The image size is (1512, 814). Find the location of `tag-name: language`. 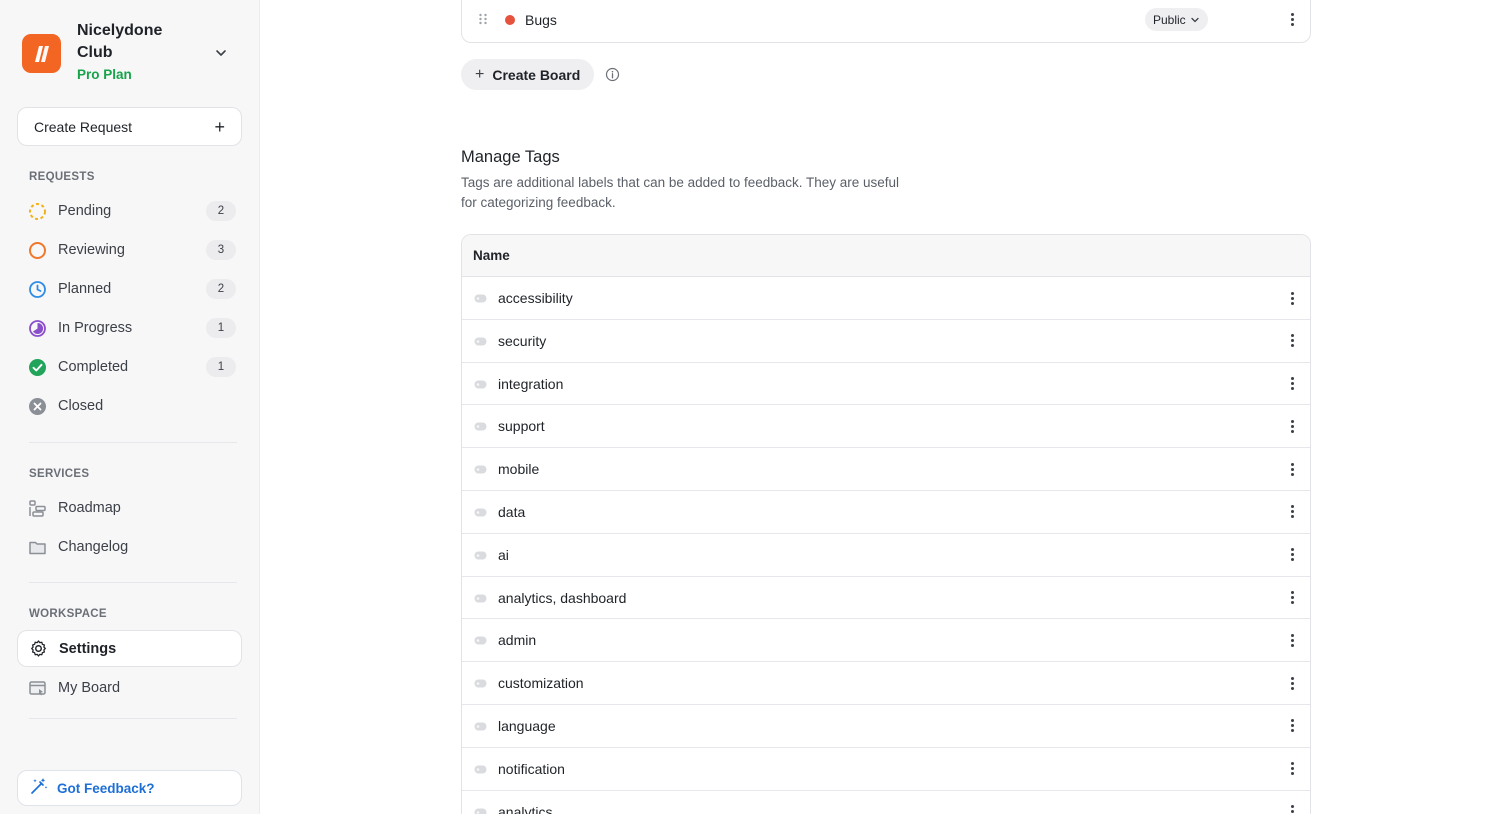

tag-name: language is located at coordinates (527, 725).